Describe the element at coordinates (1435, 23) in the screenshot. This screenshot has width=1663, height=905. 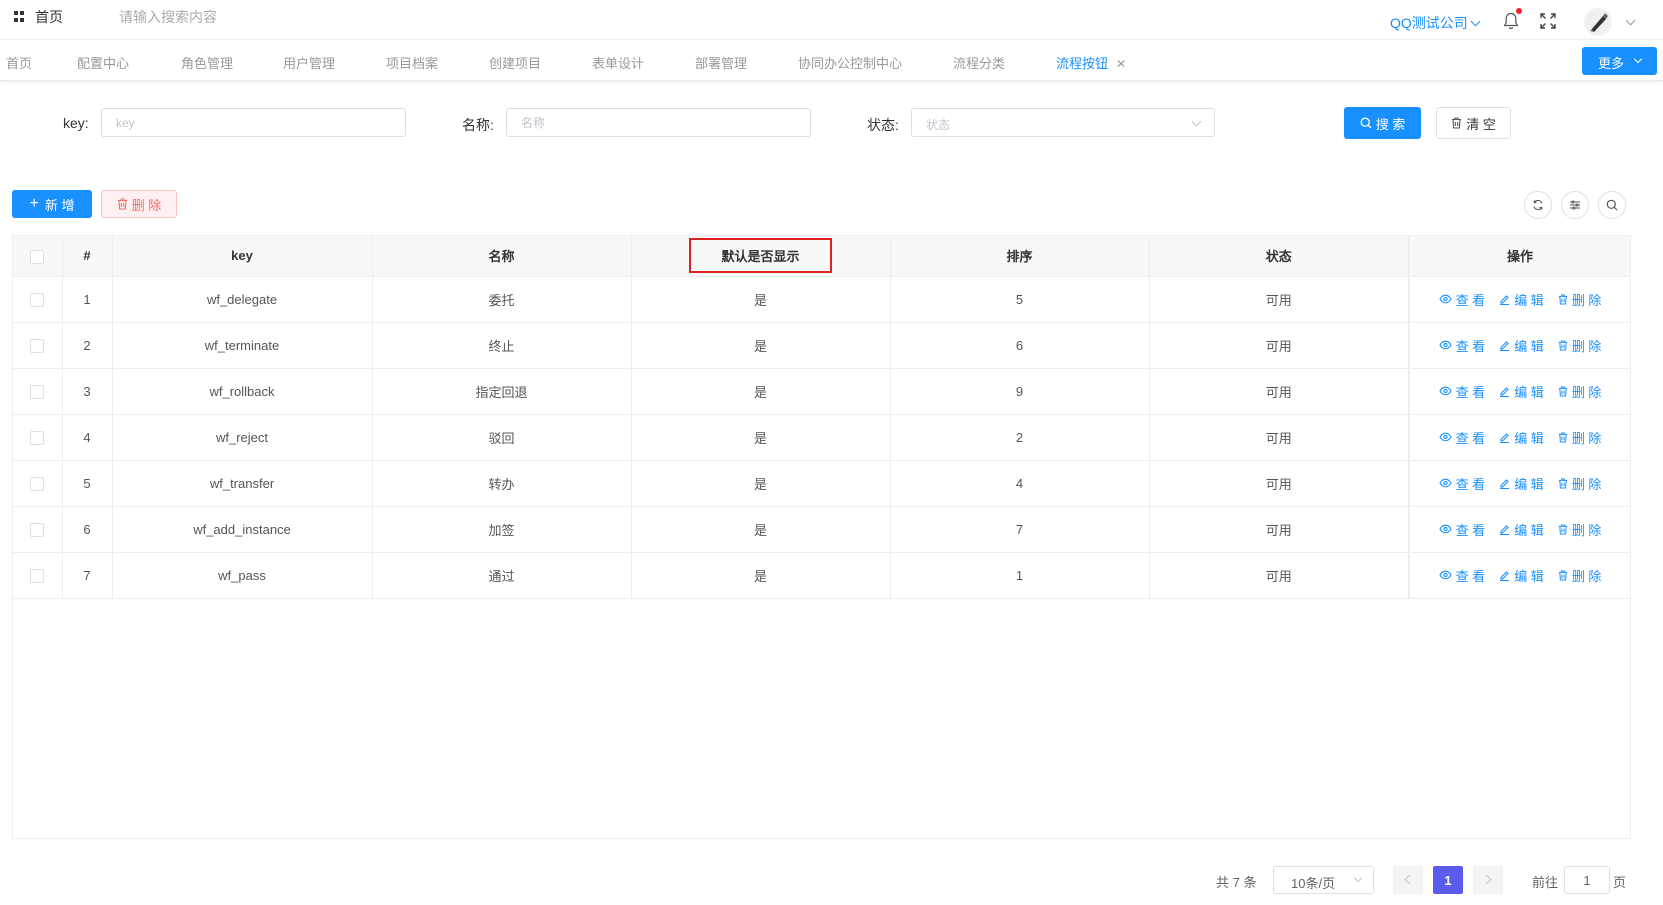
I see `company-switcher: QQ测试公司` at that location.